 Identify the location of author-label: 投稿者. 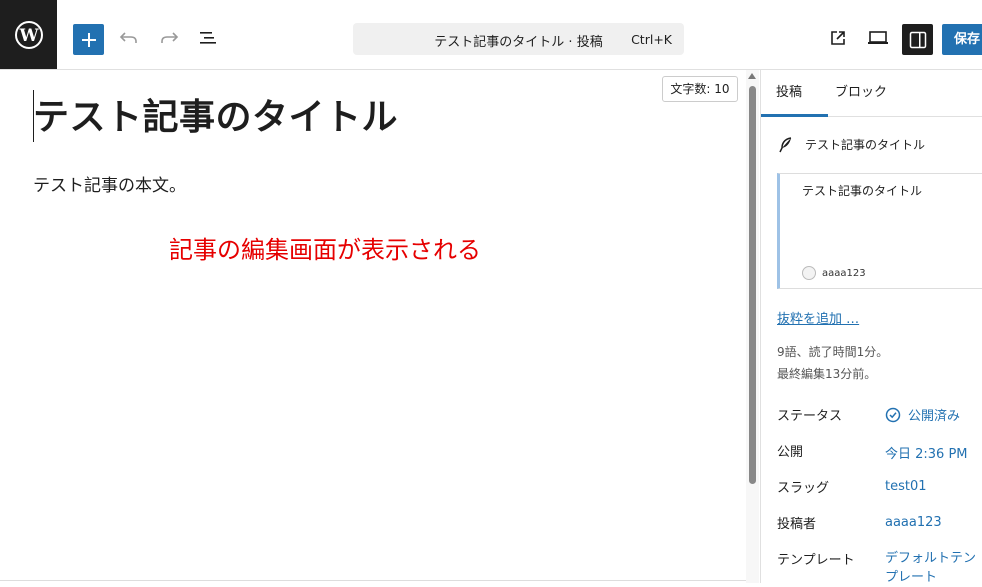
(797, 524).